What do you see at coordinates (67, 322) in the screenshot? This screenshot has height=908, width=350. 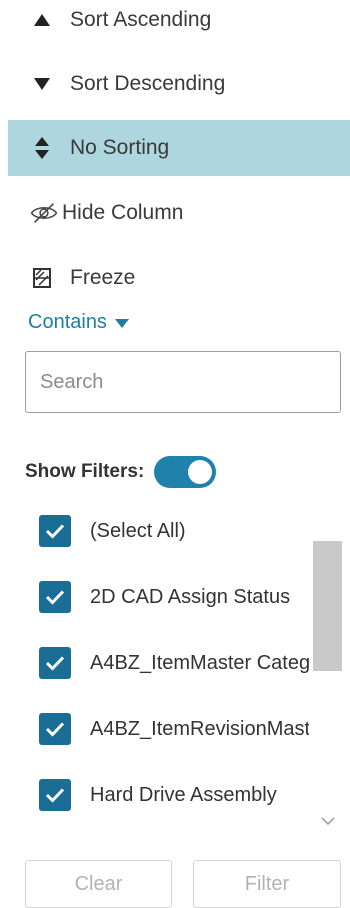 I see `filter-operator-label: Contains` at bounding box center [67, 322].